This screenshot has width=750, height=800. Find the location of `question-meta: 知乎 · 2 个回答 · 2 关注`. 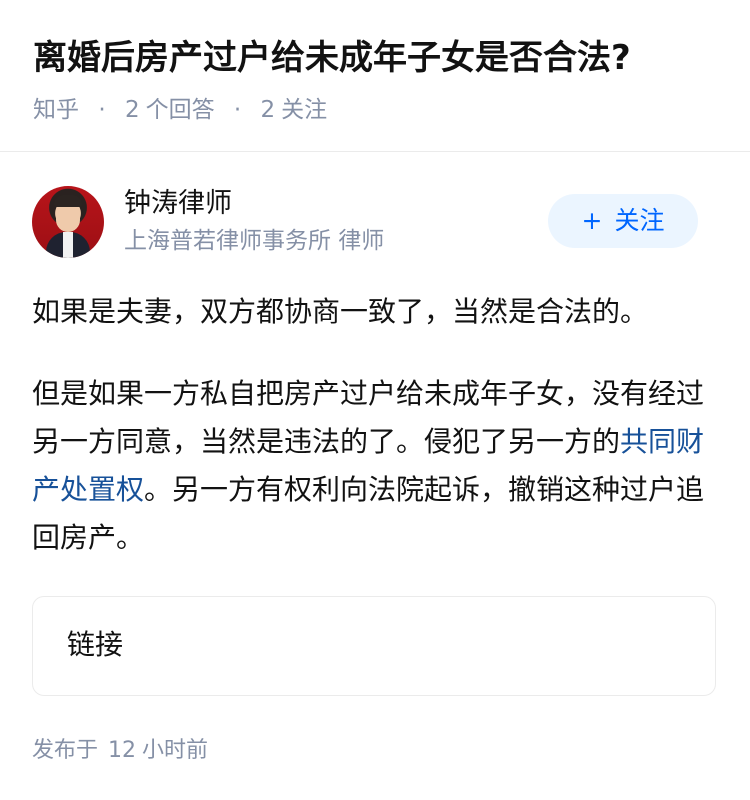

question-meta: 知乎 · 2 个回答 · 2 关注 is located at coordinates (180, 110).